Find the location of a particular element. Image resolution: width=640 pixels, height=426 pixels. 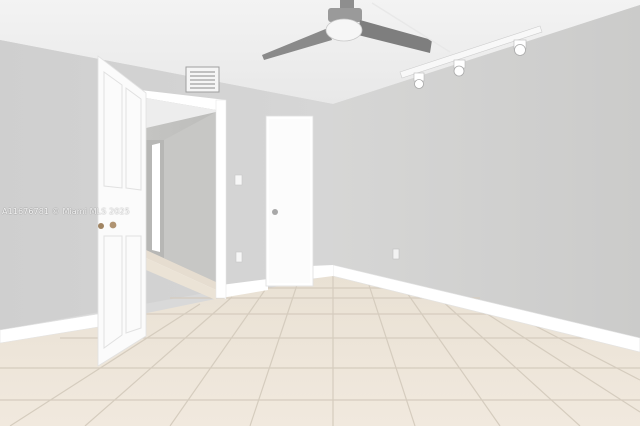

light-switch is located at coordinates (238, 180).